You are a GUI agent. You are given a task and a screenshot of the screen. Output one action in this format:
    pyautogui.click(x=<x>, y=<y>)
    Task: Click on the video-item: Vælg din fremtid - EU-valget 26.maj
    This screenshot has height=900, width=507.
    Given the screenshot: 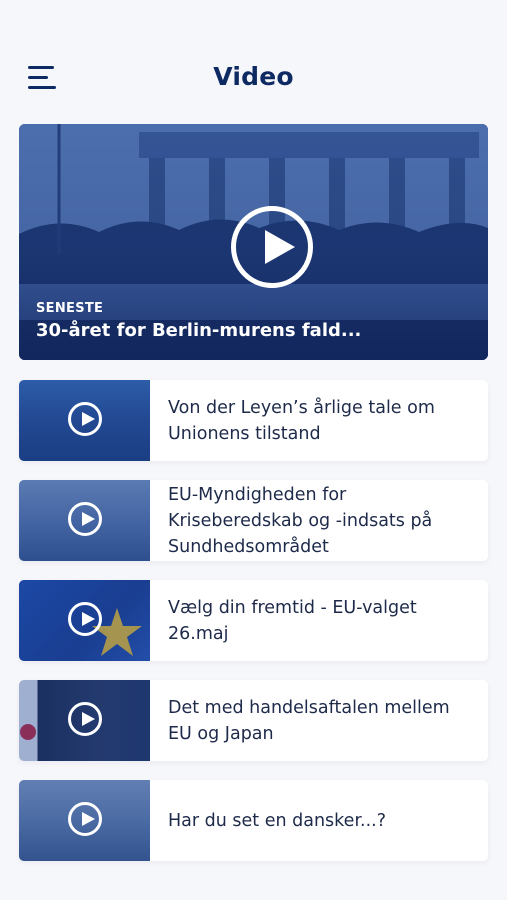 What is the action you would take?
    pyautogui.click(x=253, y=620)
    